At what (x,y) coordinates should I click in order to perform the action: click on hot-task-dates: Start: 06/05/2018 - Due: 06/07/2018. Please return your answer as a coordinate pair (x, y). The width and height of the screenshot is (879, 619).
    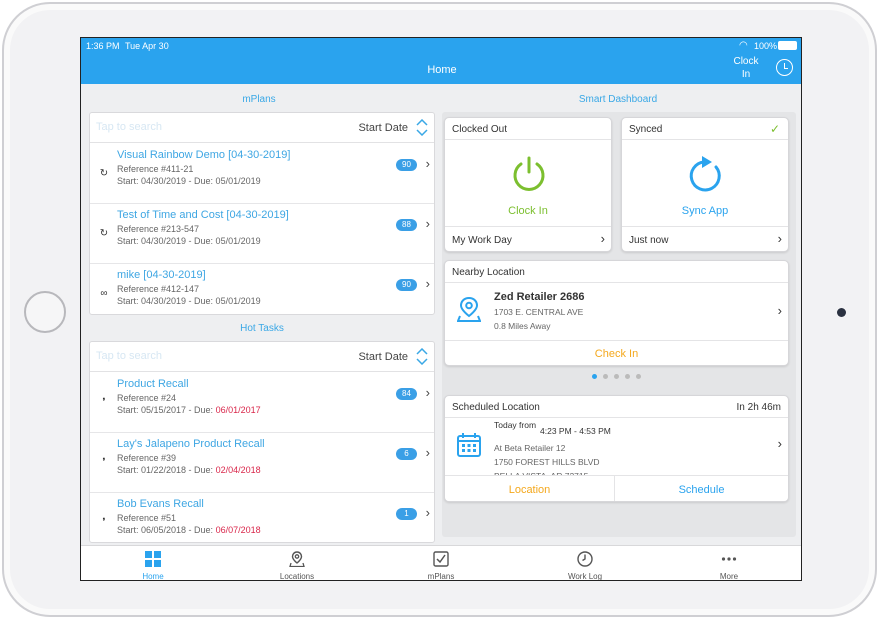
    Looking at the image, I should click on (189, 530).